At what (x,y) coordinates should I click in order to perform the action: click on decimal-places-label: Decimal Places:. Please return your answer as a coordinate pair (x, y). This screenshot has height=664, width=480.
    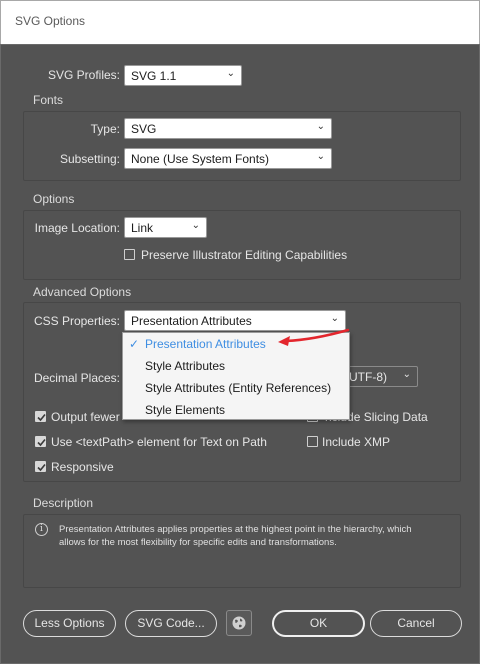
    Looking at the image, I should click on (76, 378).